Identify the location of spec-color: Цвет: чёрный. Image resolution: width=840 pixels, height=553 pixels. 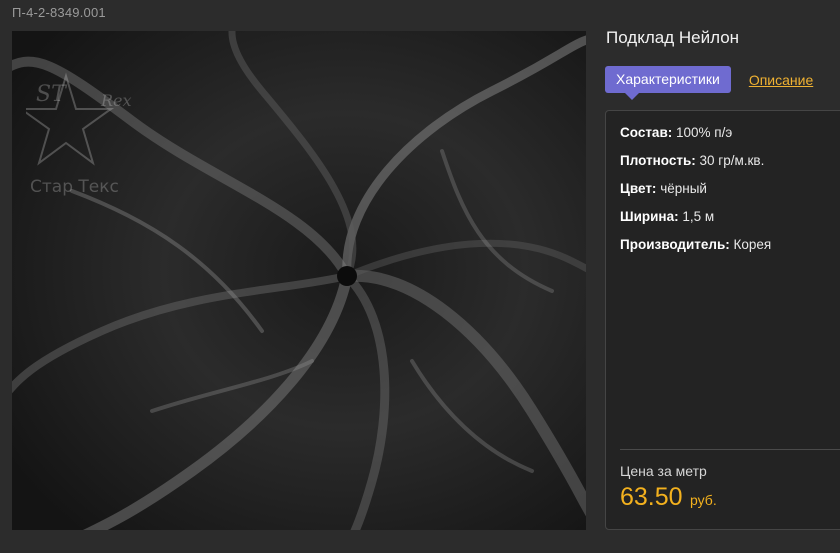
(695, 195).